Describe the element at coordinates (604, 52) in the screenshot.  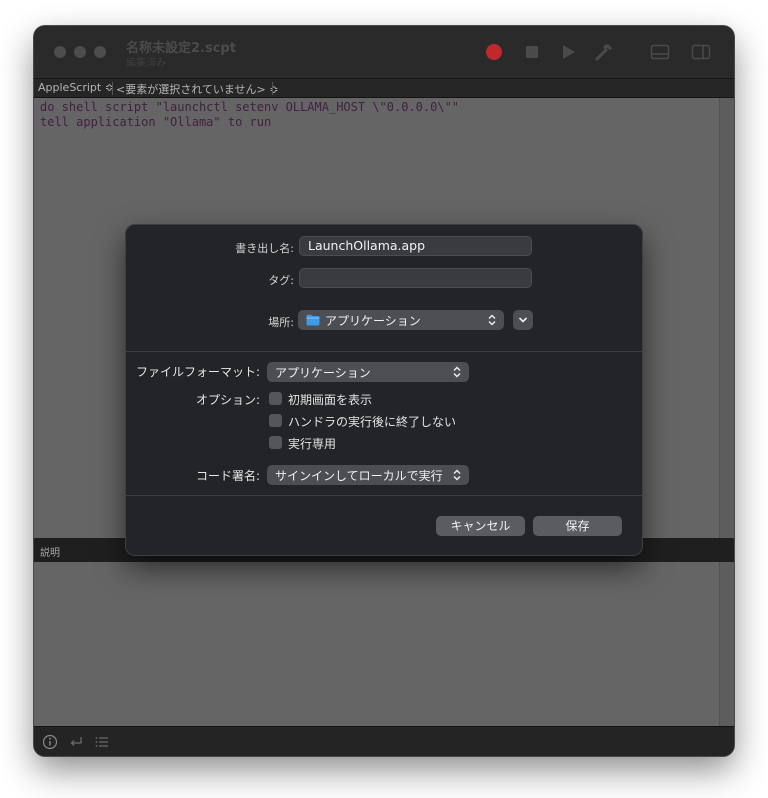
I see `hammer-icon` at that location.